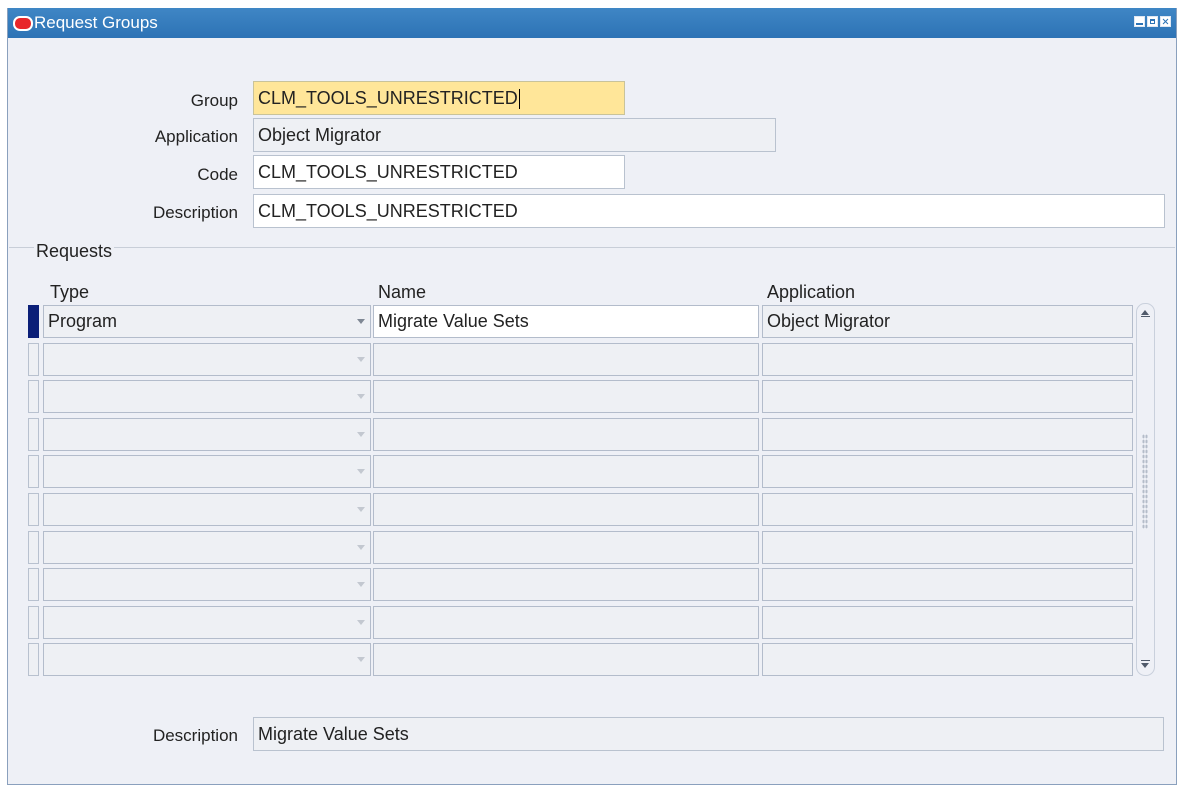 The width and height of the screenshot is (1183, 785). Describe the element at coordinates (195, 212) in the screenshot. I see `description-label: Description` at that location.